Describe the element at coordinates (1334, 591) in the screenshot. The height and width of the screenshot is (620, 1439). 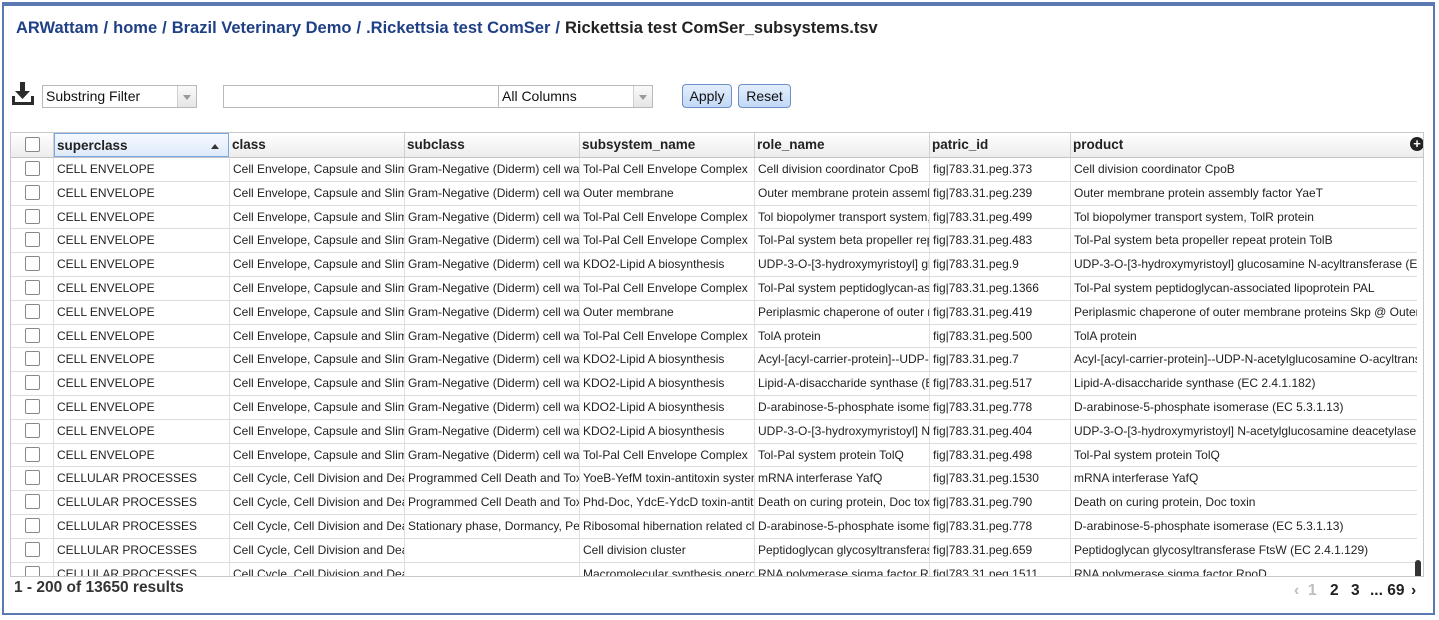
I see `pager-page-2: 2` at that location.